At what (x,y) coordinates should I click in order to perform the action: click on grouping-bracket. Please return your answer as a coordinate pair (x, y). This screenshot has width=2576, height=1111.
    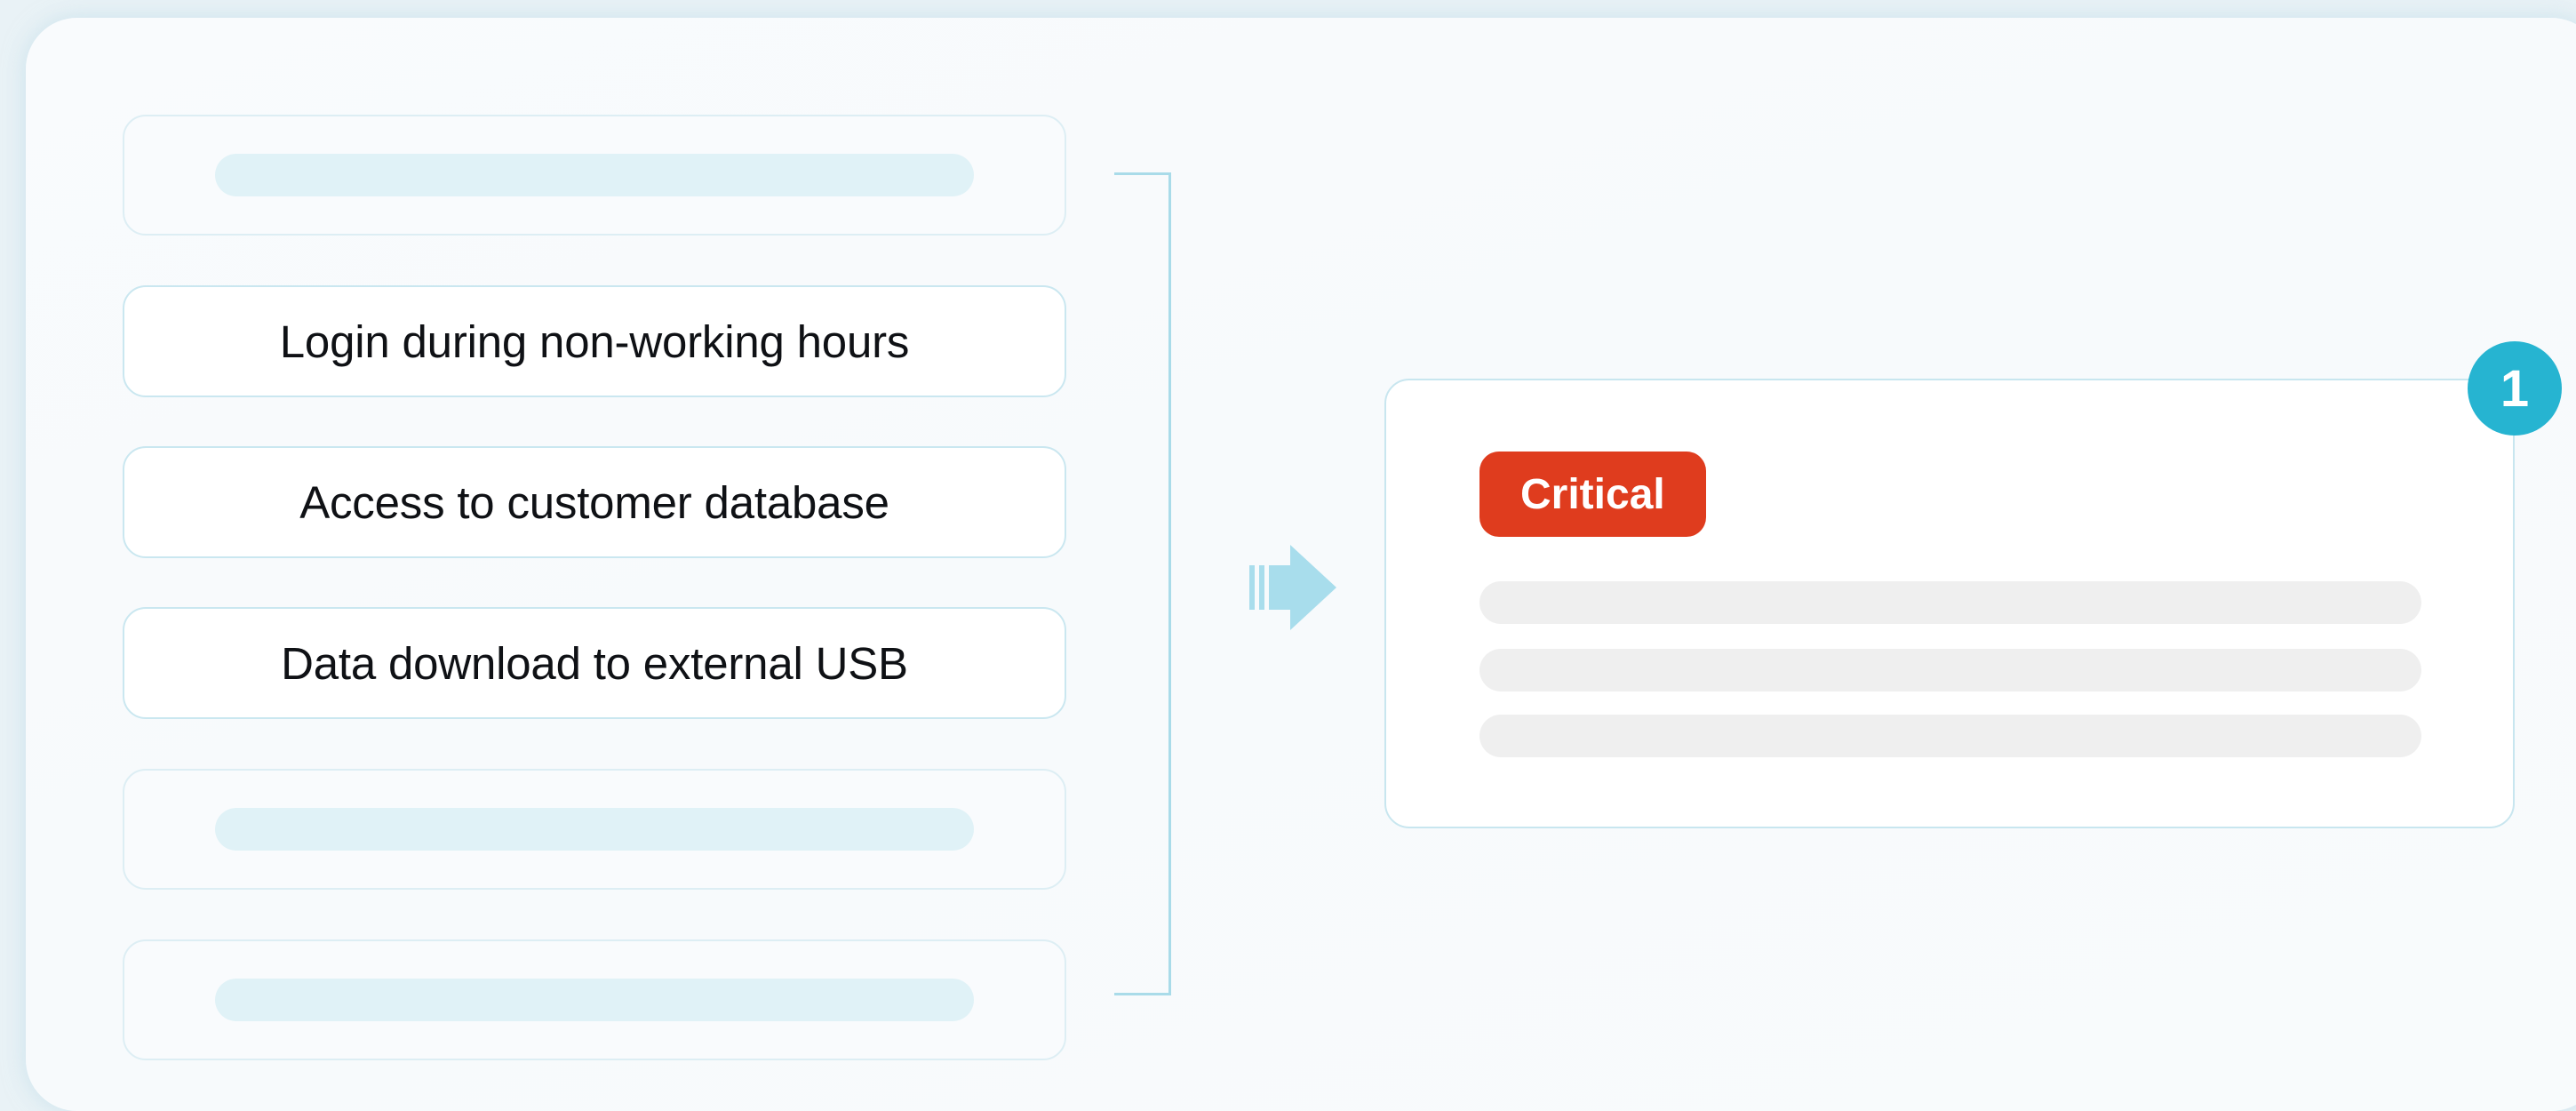
    Looking at the image, I should click on (1143, 583).